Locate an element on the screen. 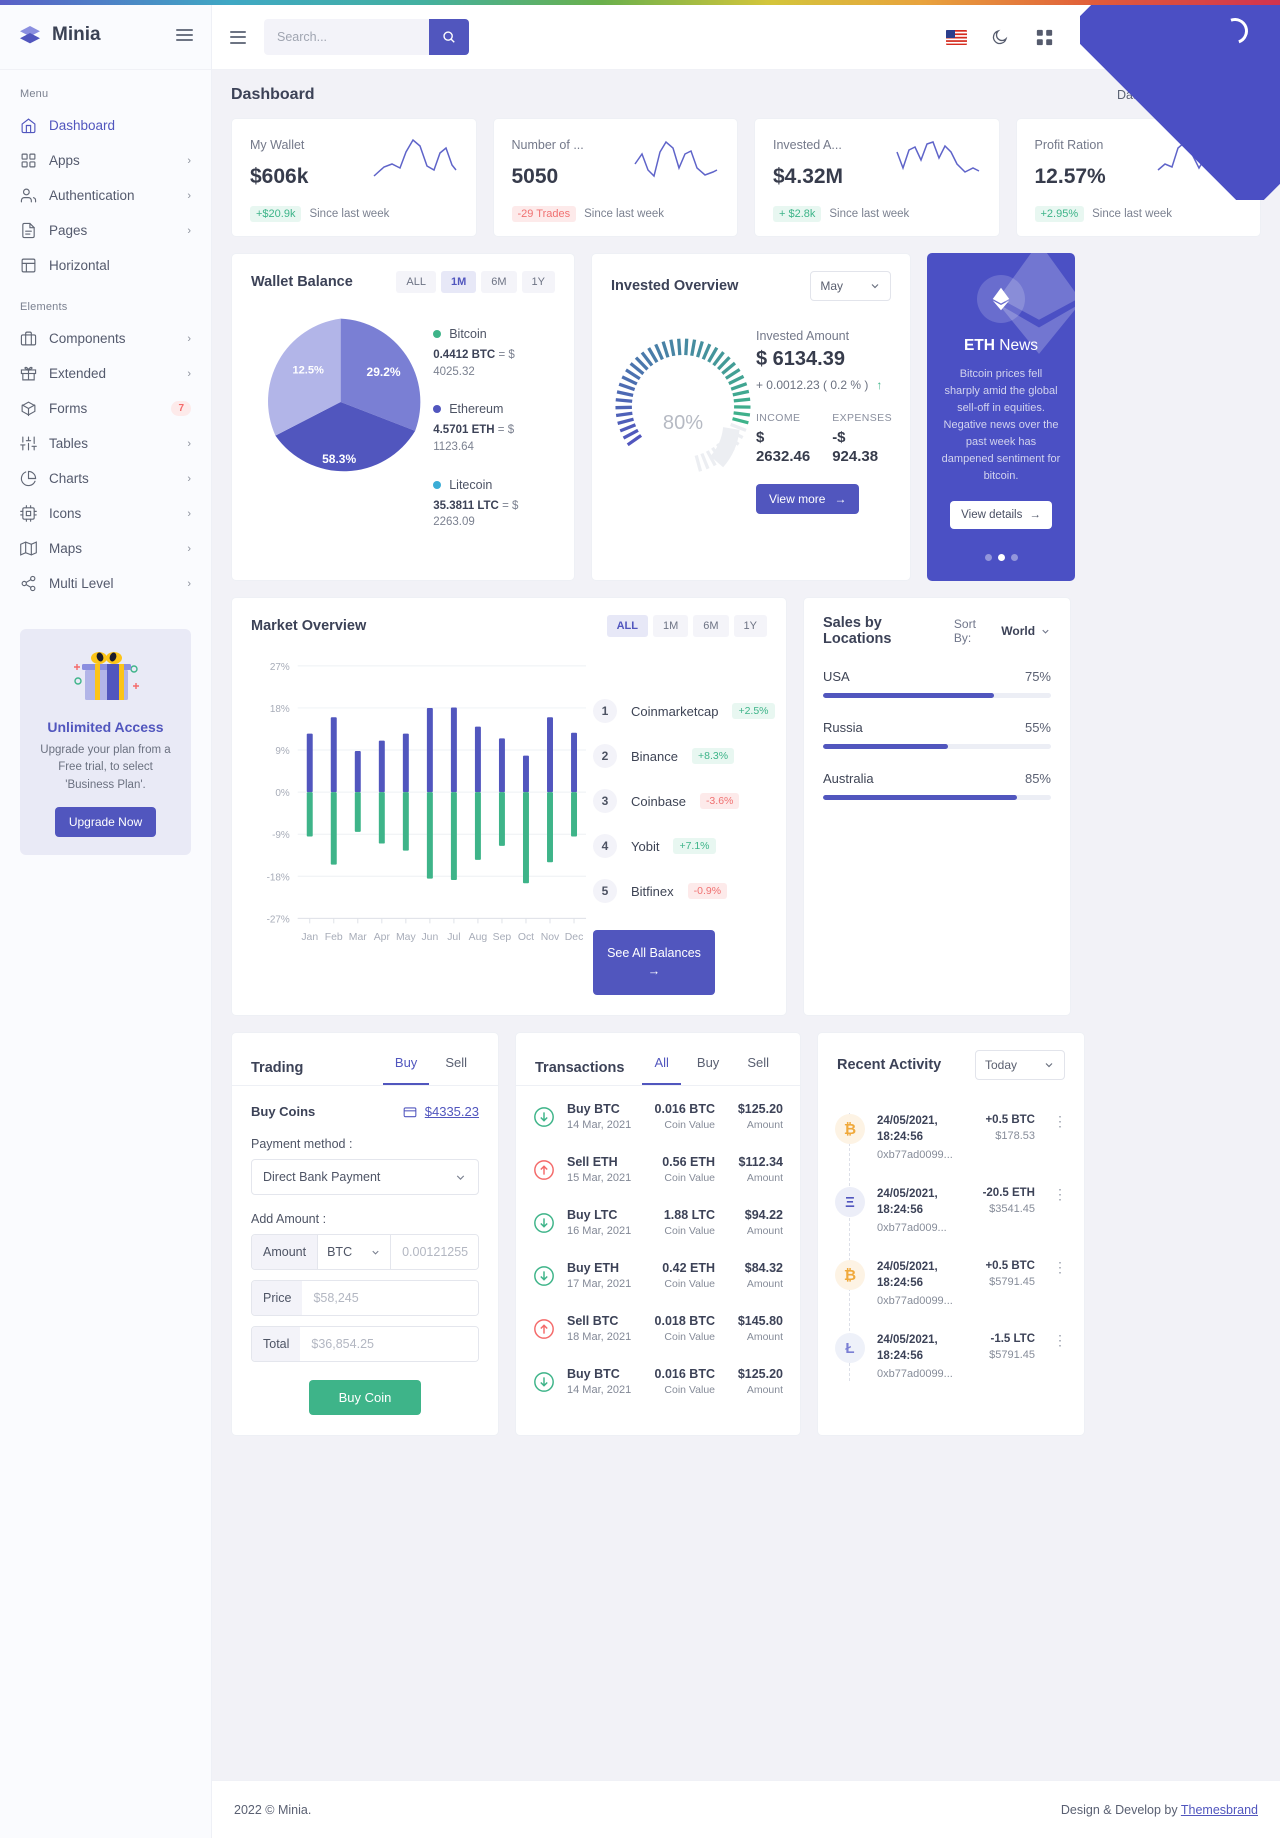 The width and height of the screenshot is (1280, 1838). settings-button is located at coordinates (1132, 37).